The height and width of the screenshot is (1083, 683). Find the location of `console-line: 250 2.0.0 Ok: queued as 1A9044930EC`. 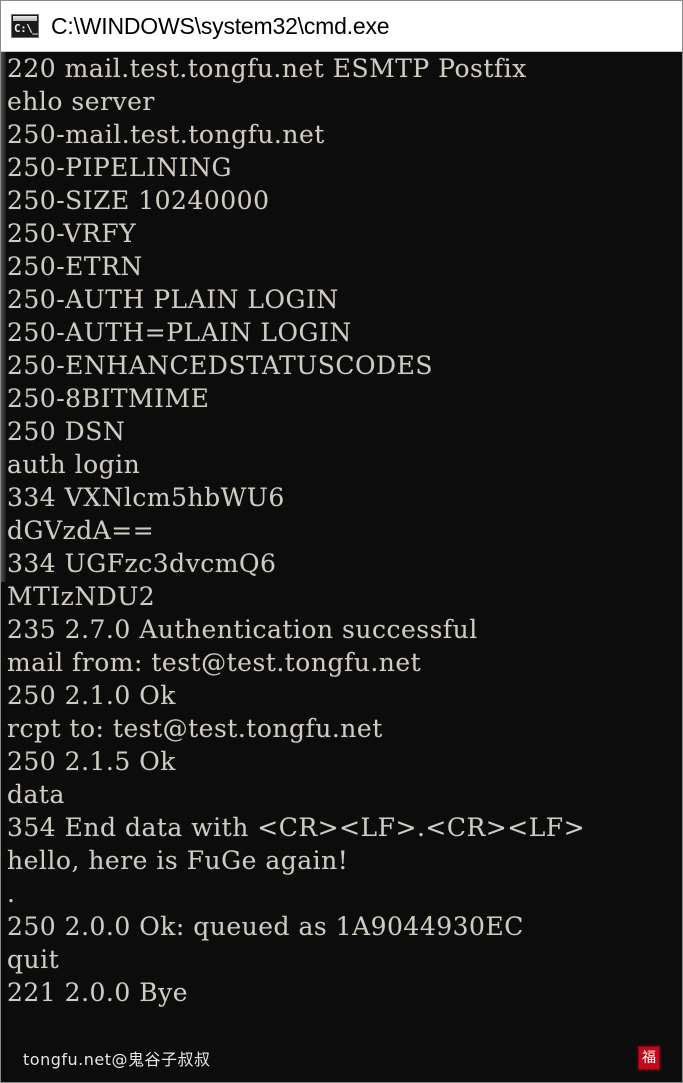

console-line: 250 2.0.0 Ok: queued as 1A9044930EC is located at coordinates (265, 926).